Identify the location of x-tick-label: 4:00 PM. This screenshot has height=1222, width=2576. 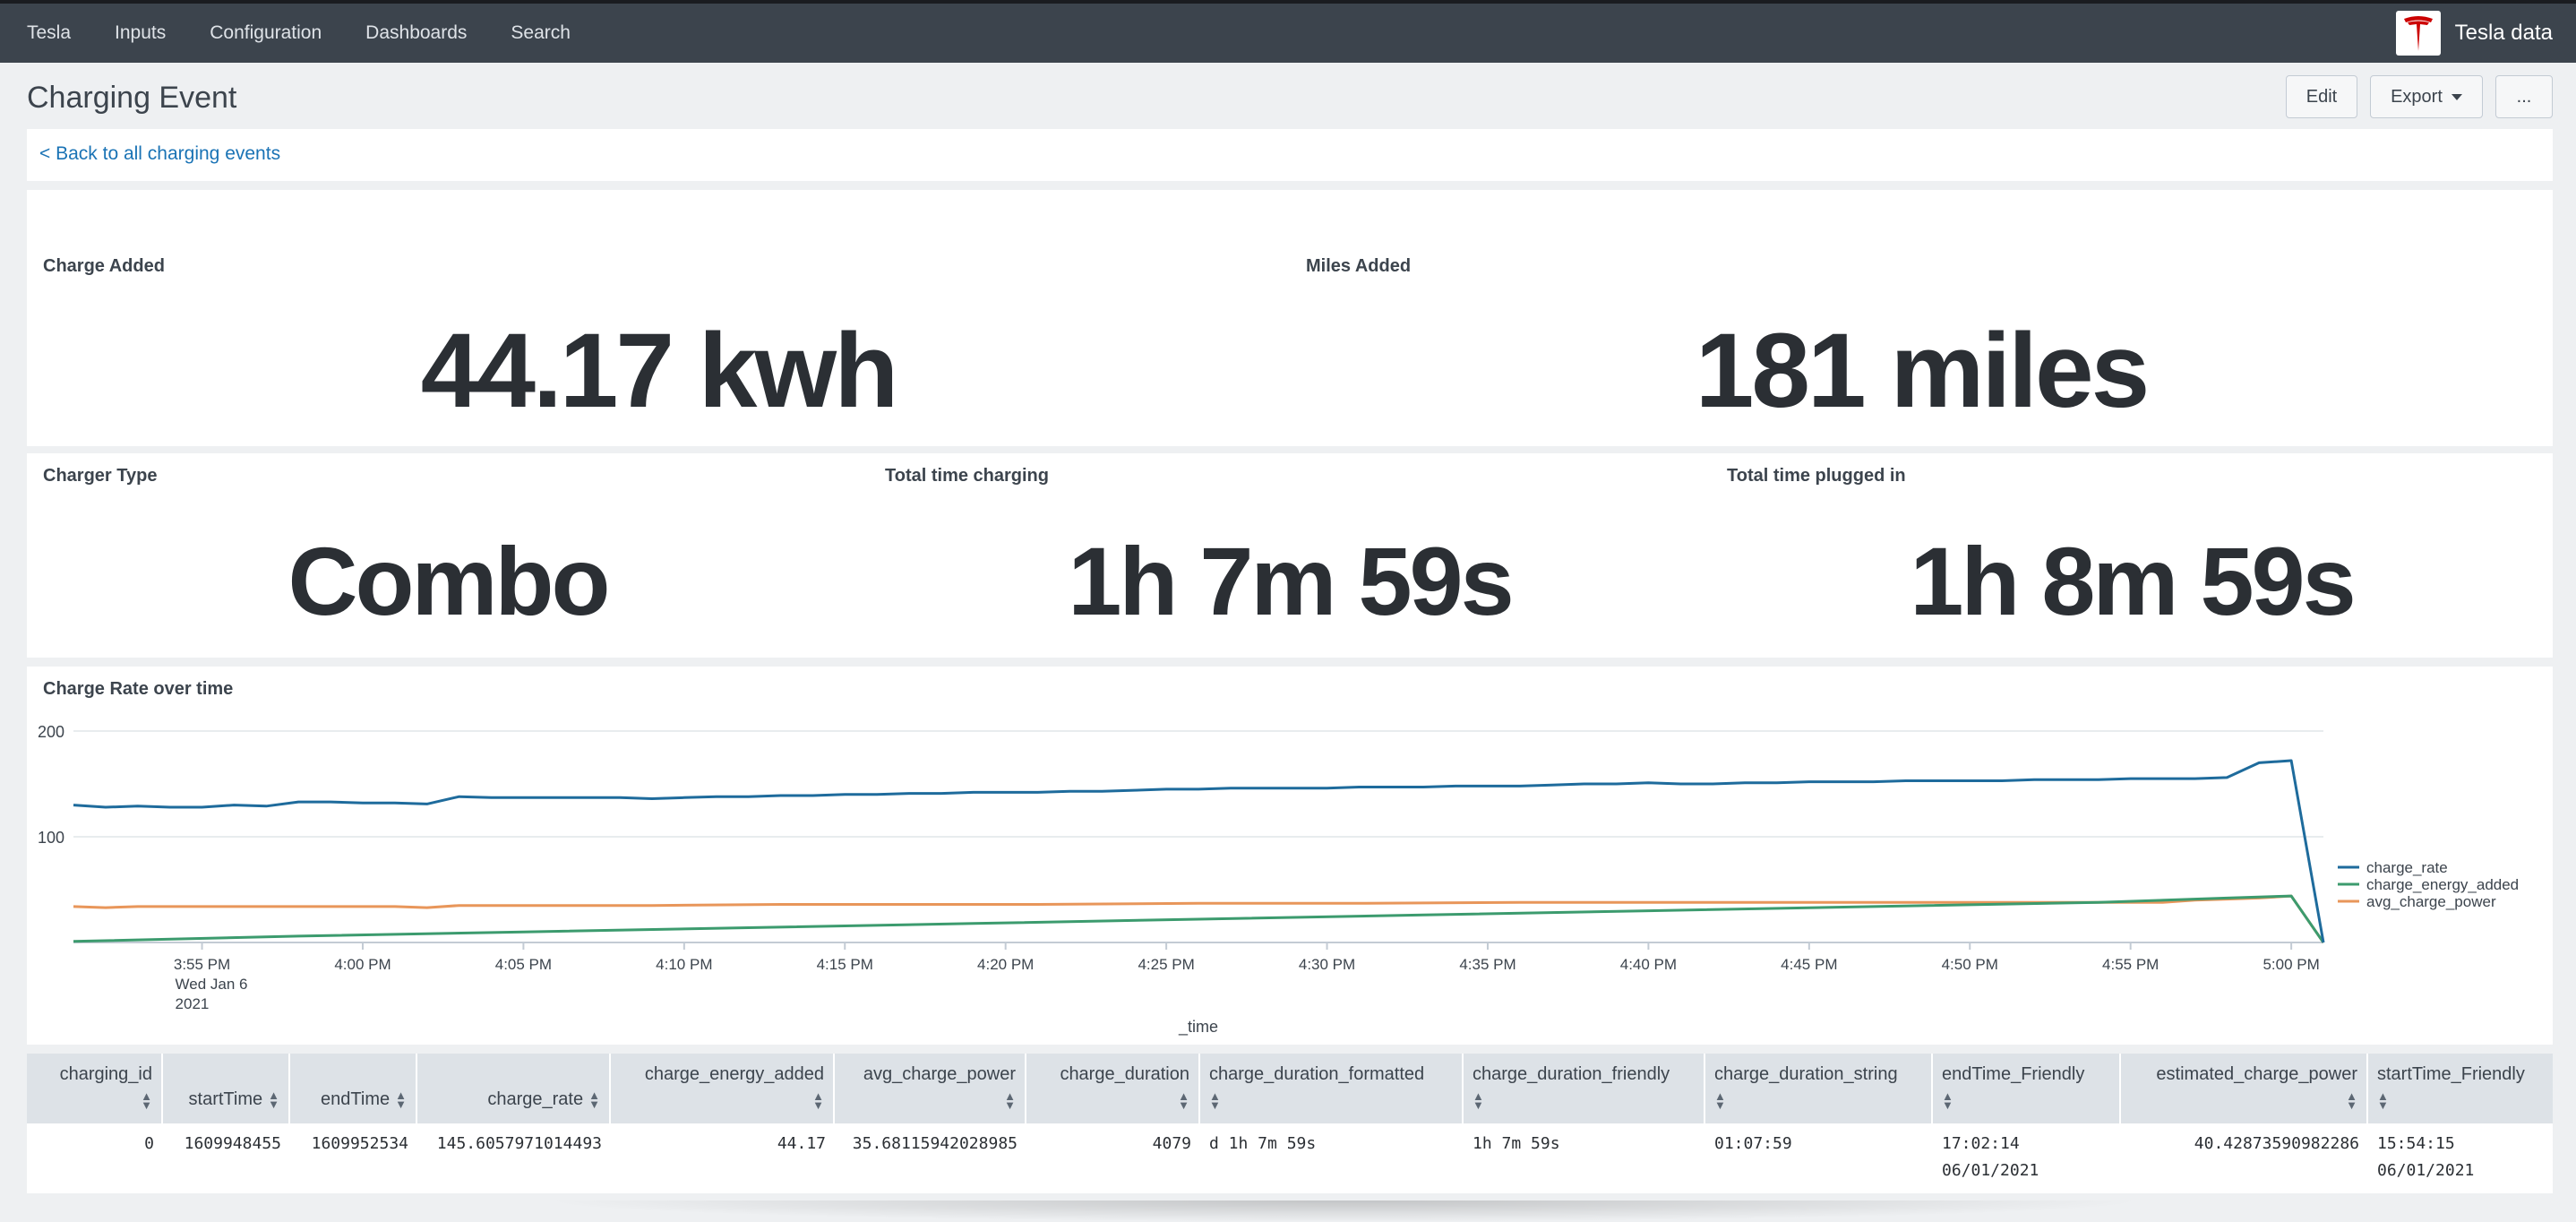
(362, 964).